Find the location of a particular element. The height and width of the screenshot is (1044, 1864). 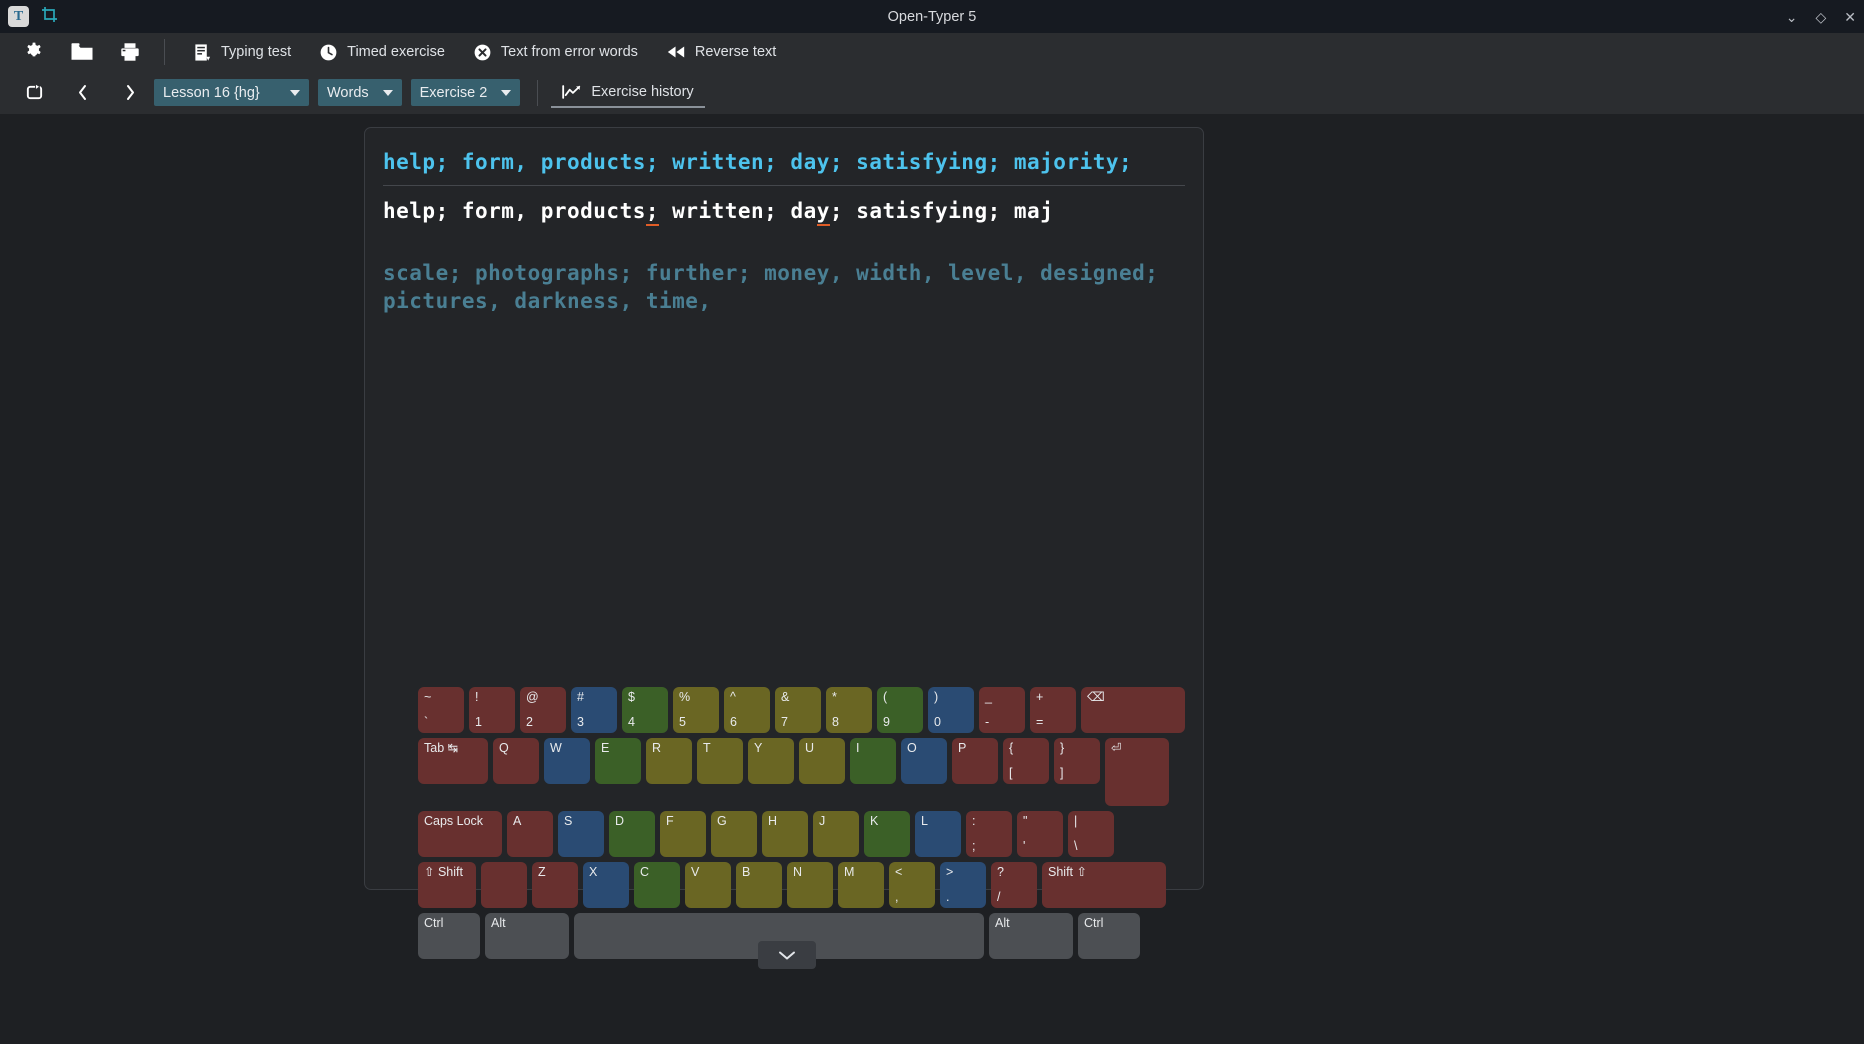

key-x: X is located at coordinates (606, 885).